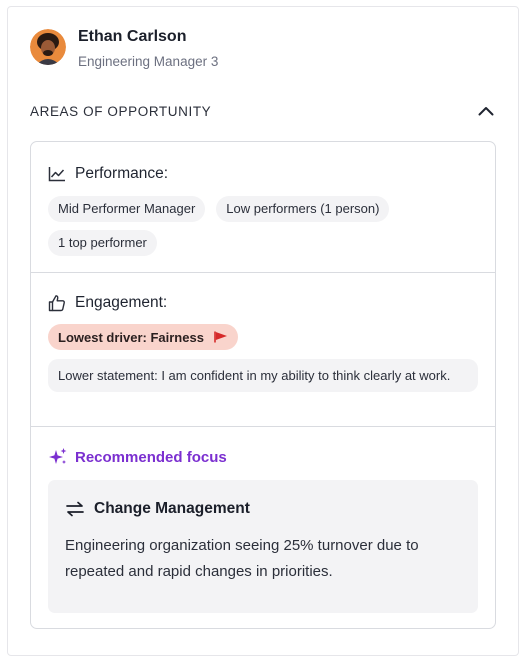 This screenshot has height=664, width=529. Describe the element at coordinates (58, 457) in the screenshot. I see `sparkle-icon` at that location.